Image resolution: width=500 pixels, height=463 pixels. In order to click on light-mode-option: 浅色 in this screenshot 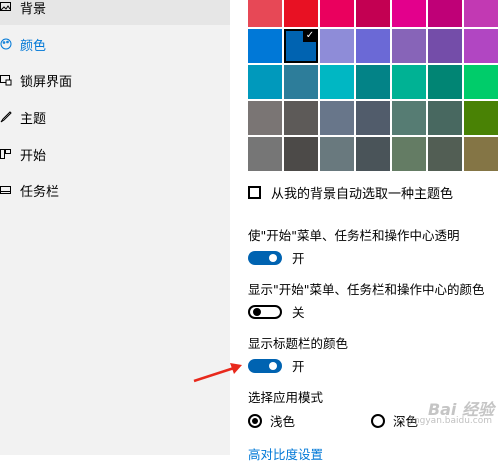, I will do `click(271, 420)`.